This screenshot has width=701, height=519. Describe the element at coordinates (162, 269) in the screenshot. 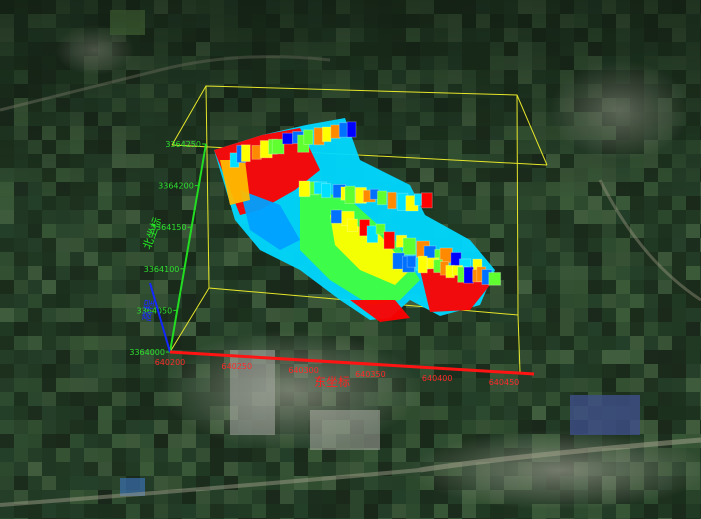

I see `y-axis-tick-label: 3364100` at that location.